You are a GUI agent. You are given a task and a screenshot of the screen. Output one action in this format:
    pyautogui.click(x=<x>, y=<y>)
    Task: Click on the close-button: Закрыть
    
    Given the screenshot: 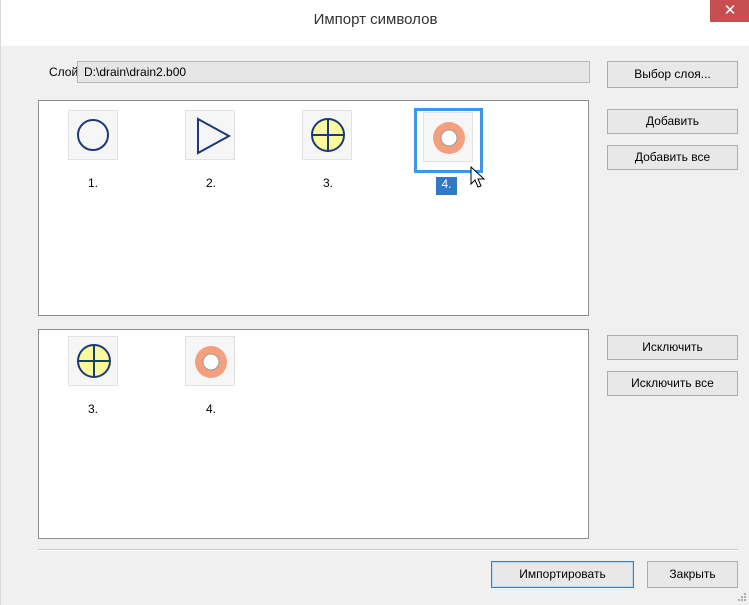 What is the action you would take?
    pyautogui.click(x=692, y=574)
    